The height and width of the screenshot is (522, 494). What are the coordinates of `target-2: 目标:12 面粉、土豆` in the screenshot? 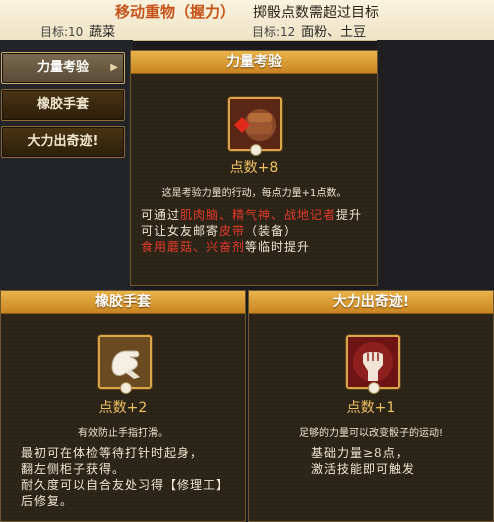 It's located at (309, 30).